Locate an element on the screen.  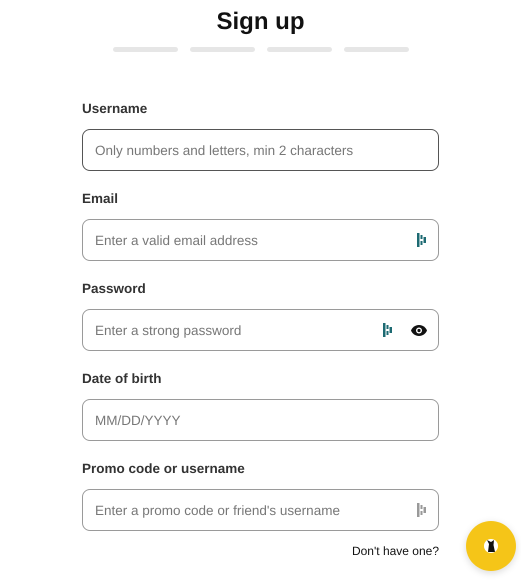
field-label: Username is located at coordinates (115, 109).